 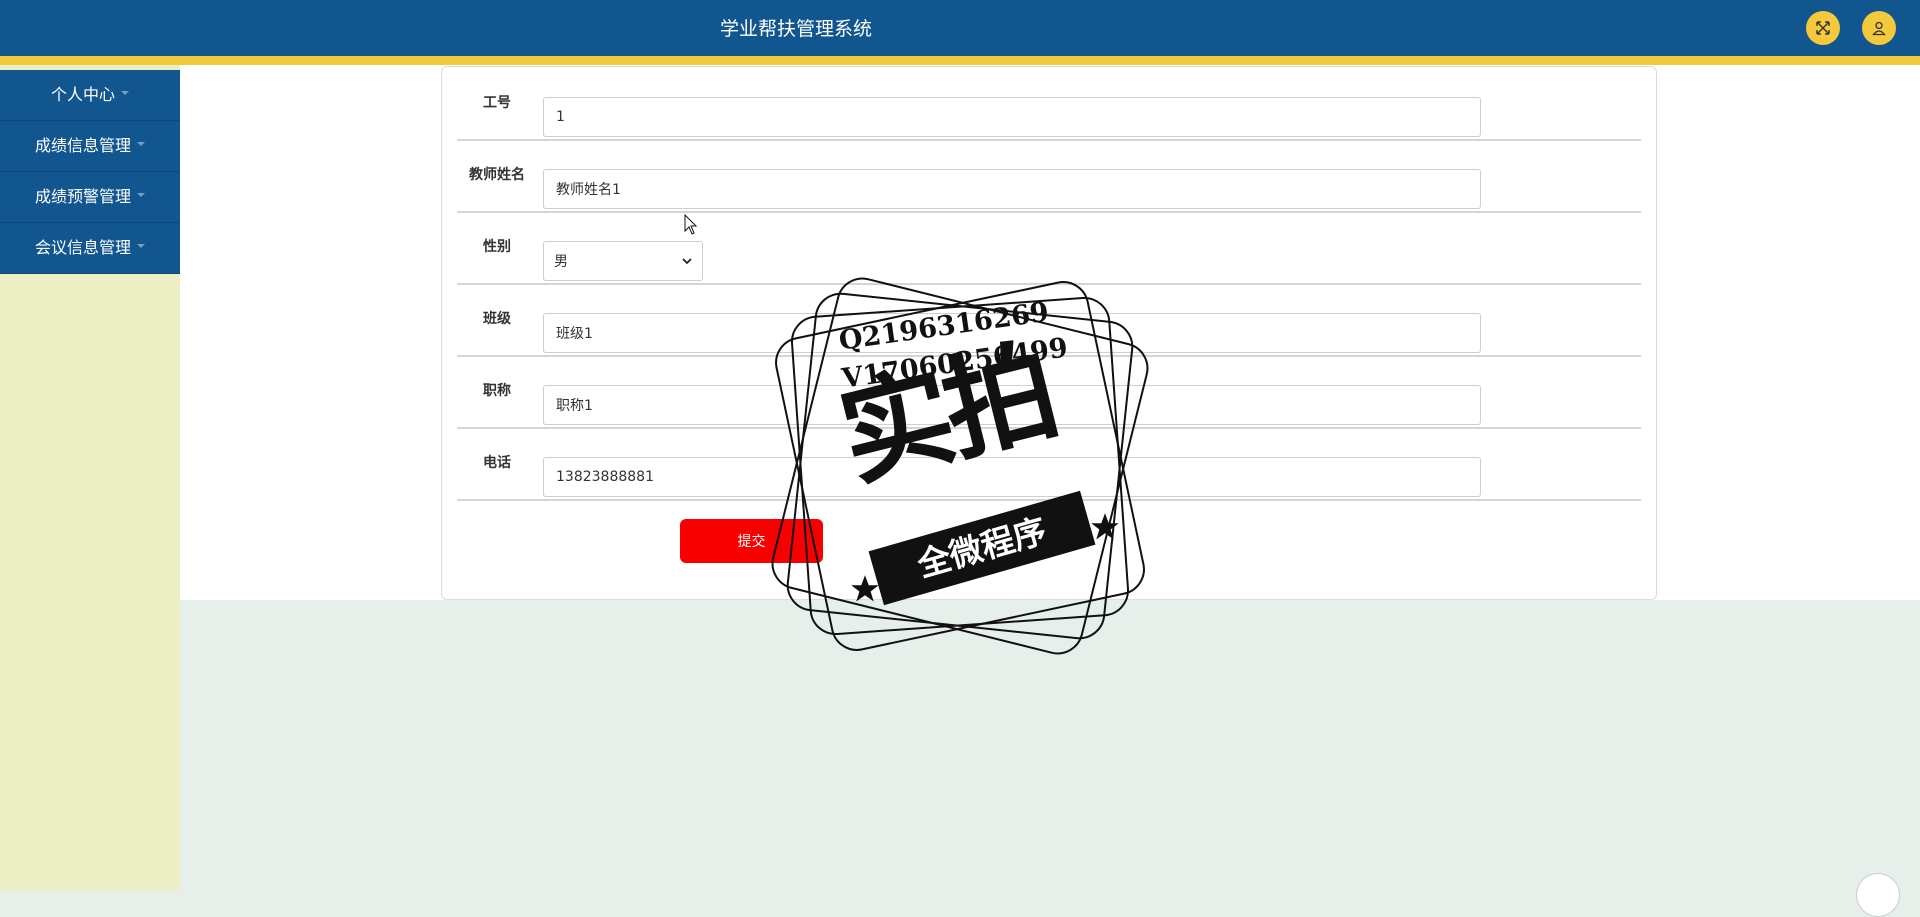 What do you see at coordinates (795, 29) in the screenshot?
I see `app-title: 学业帮扶管理系统` at bounding box center [795, 29].